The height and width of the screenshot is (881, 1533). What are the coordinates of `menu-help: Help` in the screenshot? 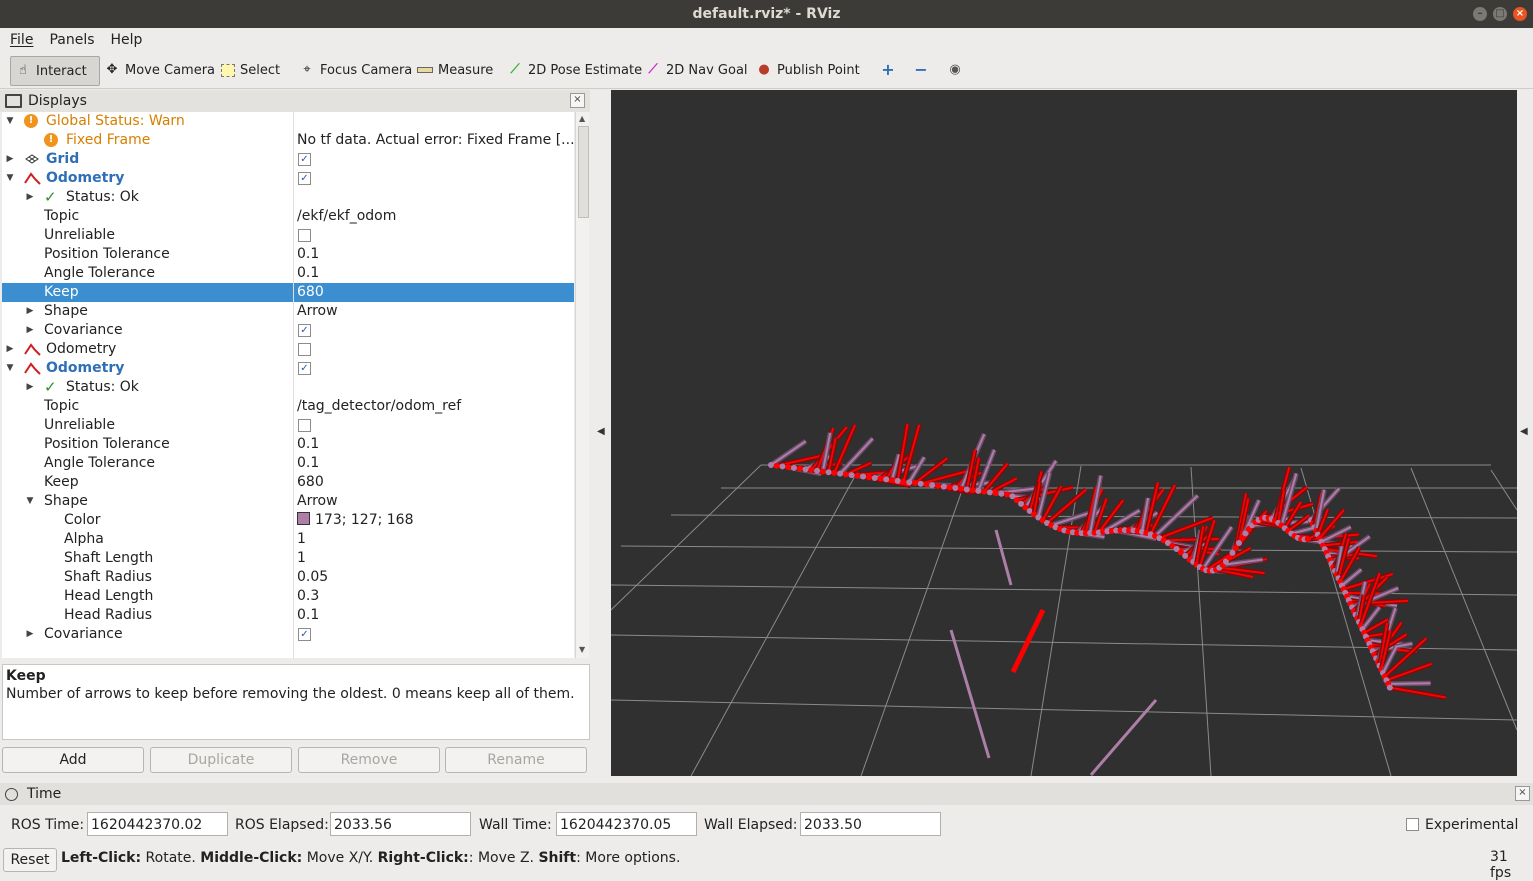 It's located at (127, 40).